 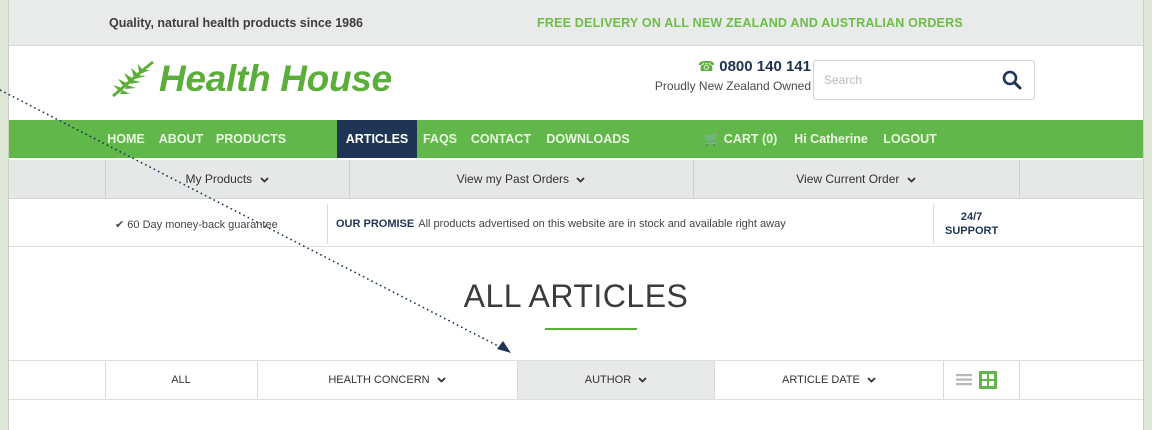 What do you see at coordinates (576, 296) in the screenshot?
I see `page-title: ALL ARTICLES` at bounding box center [576, 296].